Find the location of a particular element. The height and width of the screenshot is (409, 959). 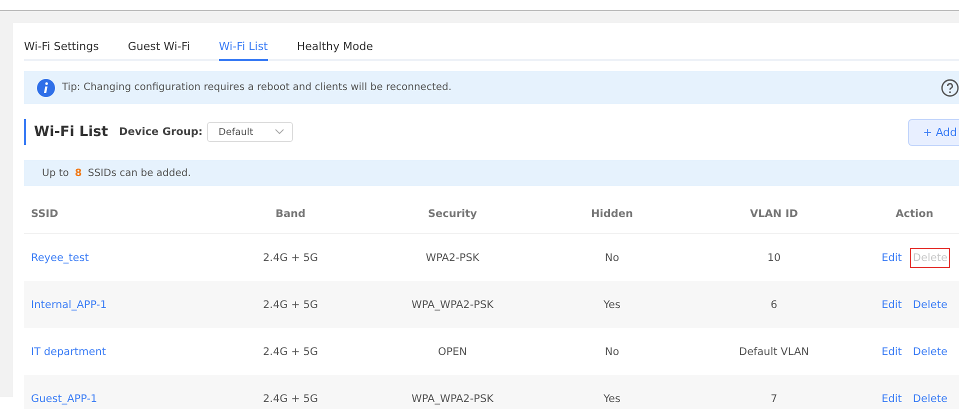

column-header: SSID is located at coordinates (44, 214).